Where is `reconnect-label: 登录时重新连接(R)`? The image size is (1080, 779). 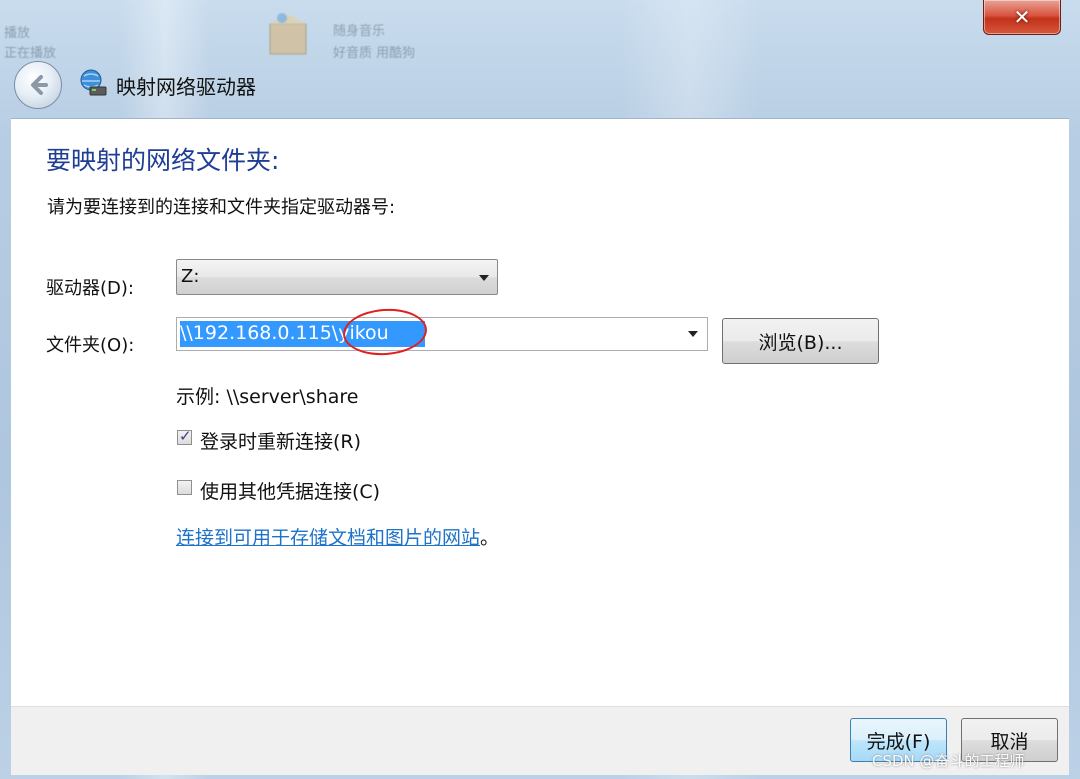
reconnect-label: 登录时重新连接(R) is located at coordinates (280, 440).